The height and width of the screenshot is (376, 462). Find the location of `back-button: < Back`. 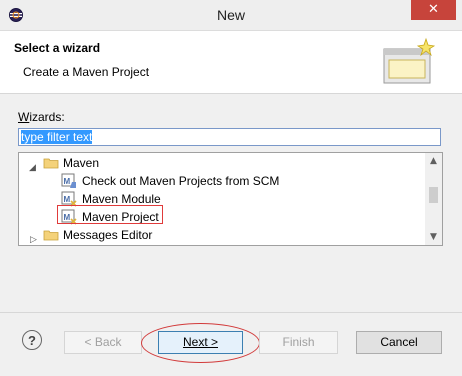

back-button: < Back is located at coordinates (103, 342).